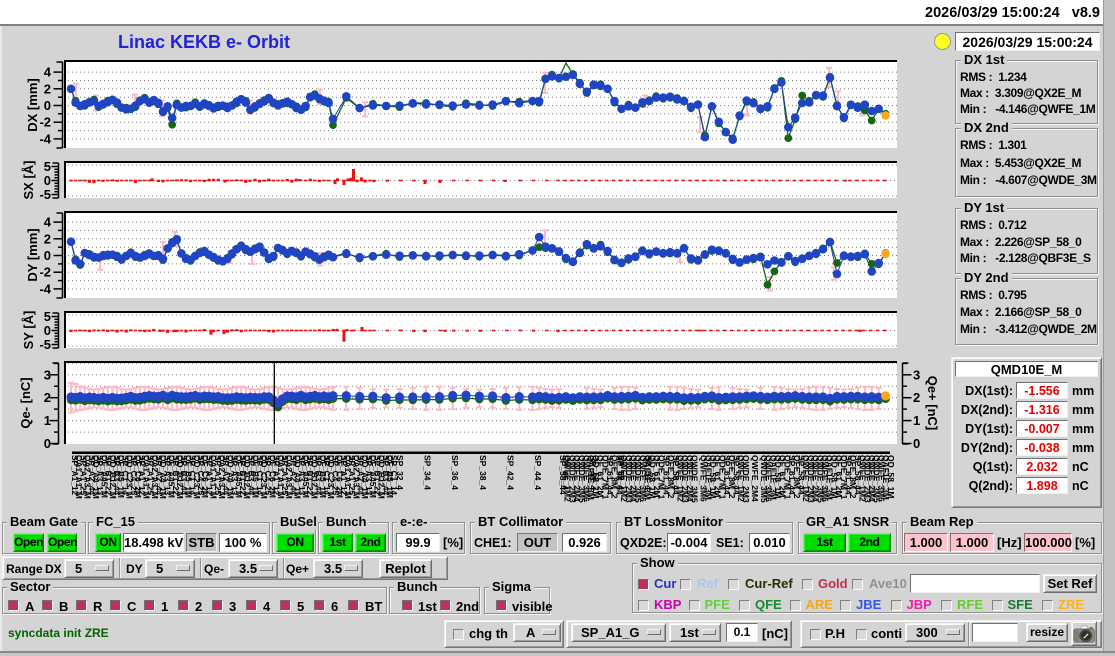 Image resolution: width=1115 pixels, height=656 pixels. Describe the element at coordinates (455, 472) in the screenshot. I see `svg-text: SP_36_4` at that location.